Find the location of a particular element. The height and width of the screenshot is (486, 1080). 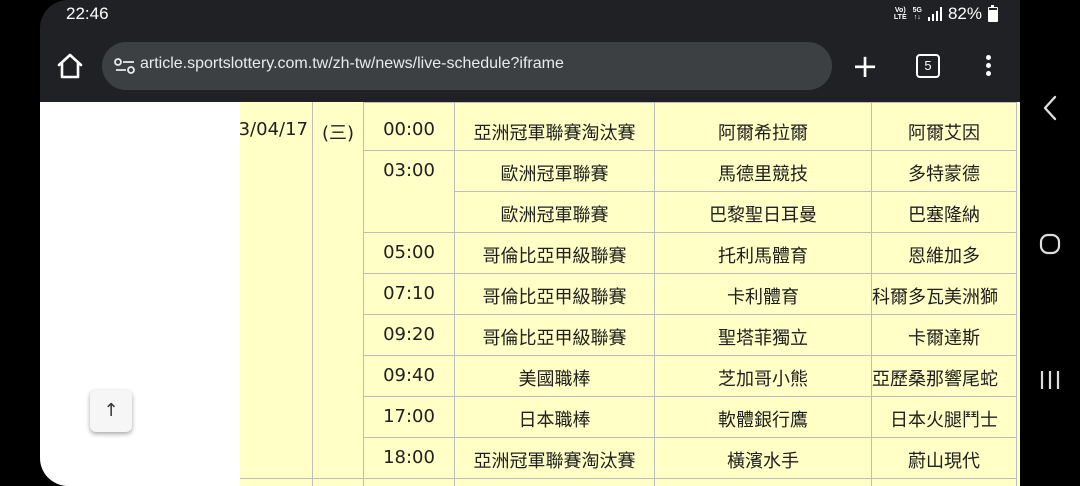

scroll-to-top-button: ↑ is located at coordinates (111, 411).